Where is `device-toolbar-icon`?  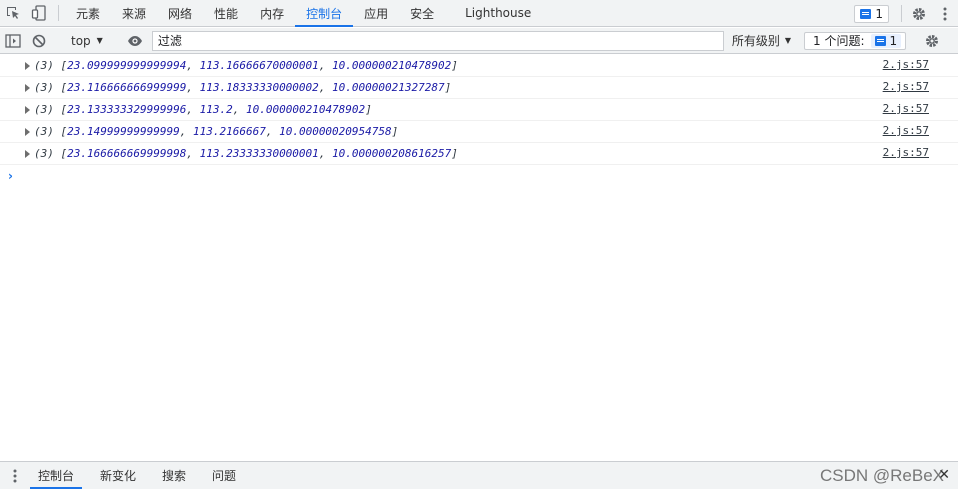 device-toolbar-icon is located at coordinates (39, 13).